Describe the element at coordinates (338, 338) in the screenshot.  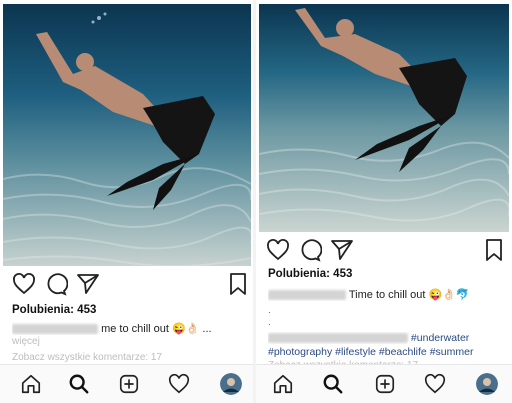
I see `blurred-text` at that location.